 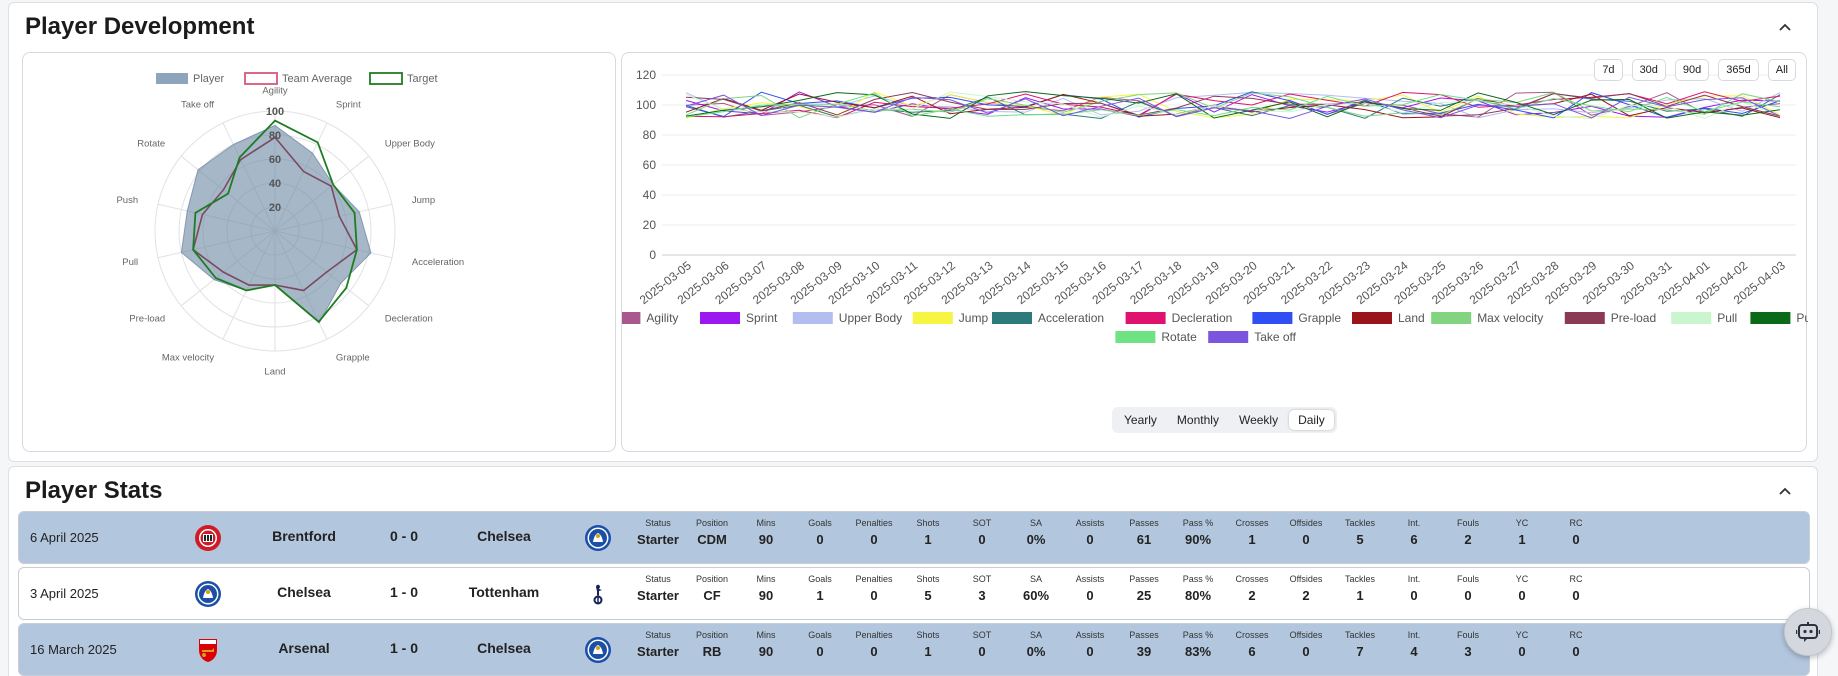 I want to click on radar-tick-label: 40, so click(x=275, y=184).